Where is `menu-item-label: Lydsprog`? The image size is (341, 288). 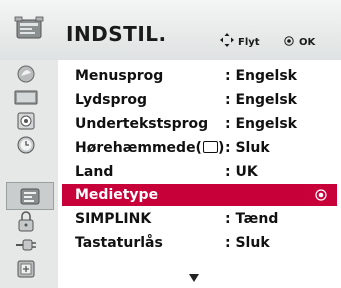
menu-item-label: Lydsprog is located at coordinates (111, 100).